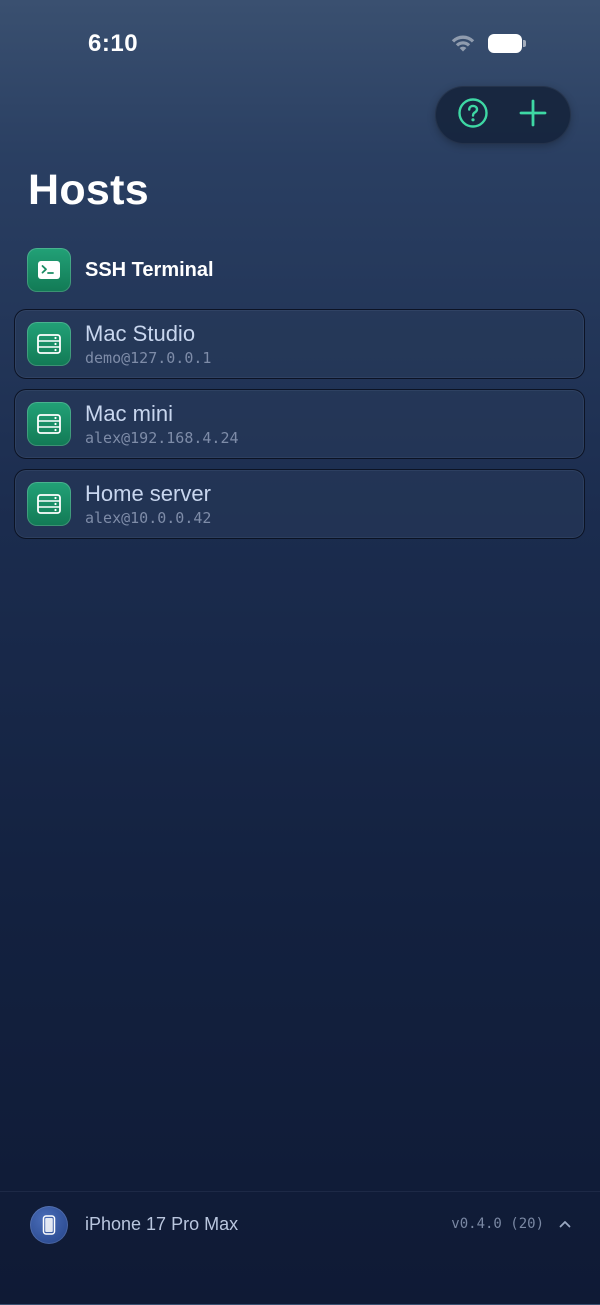 This screenshot has width=600, height=1305. I want to click on question-circle-icon, so click(473, 115).